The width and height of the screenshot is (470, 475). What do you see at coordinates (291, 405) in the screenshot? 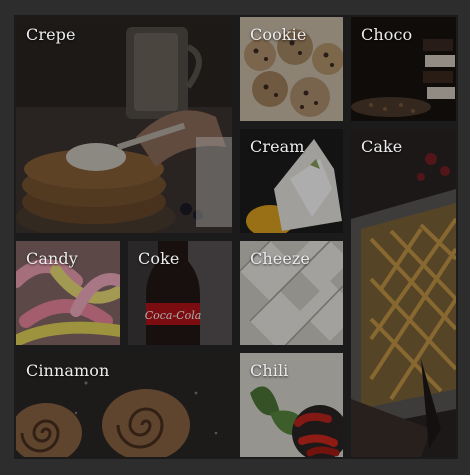
I see `tile-chili: Chili` at bounding box center [291, 405].